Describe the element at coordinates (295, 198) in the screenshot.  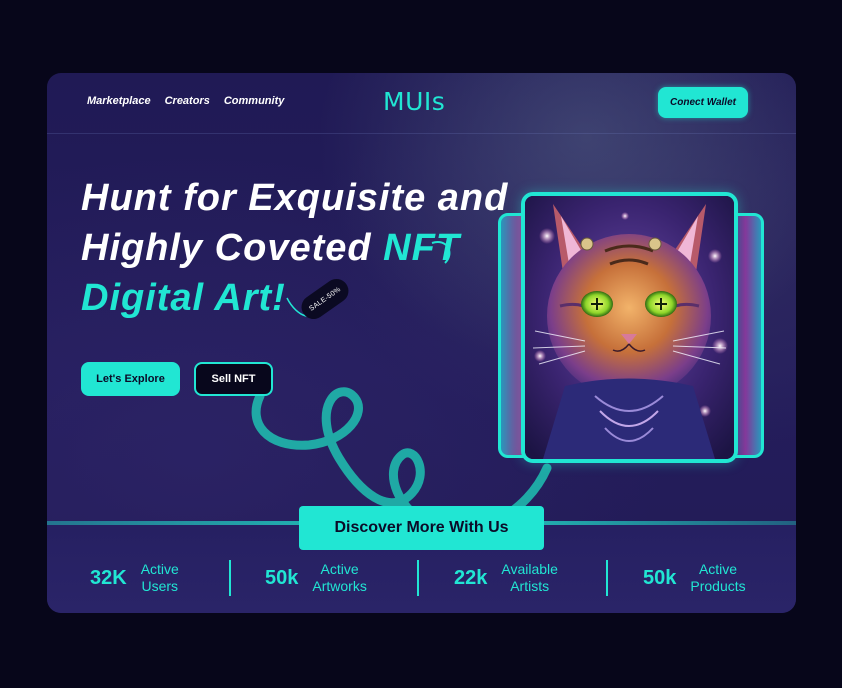
I see `headline-line1: Hunt for Exquisite and` at that location.